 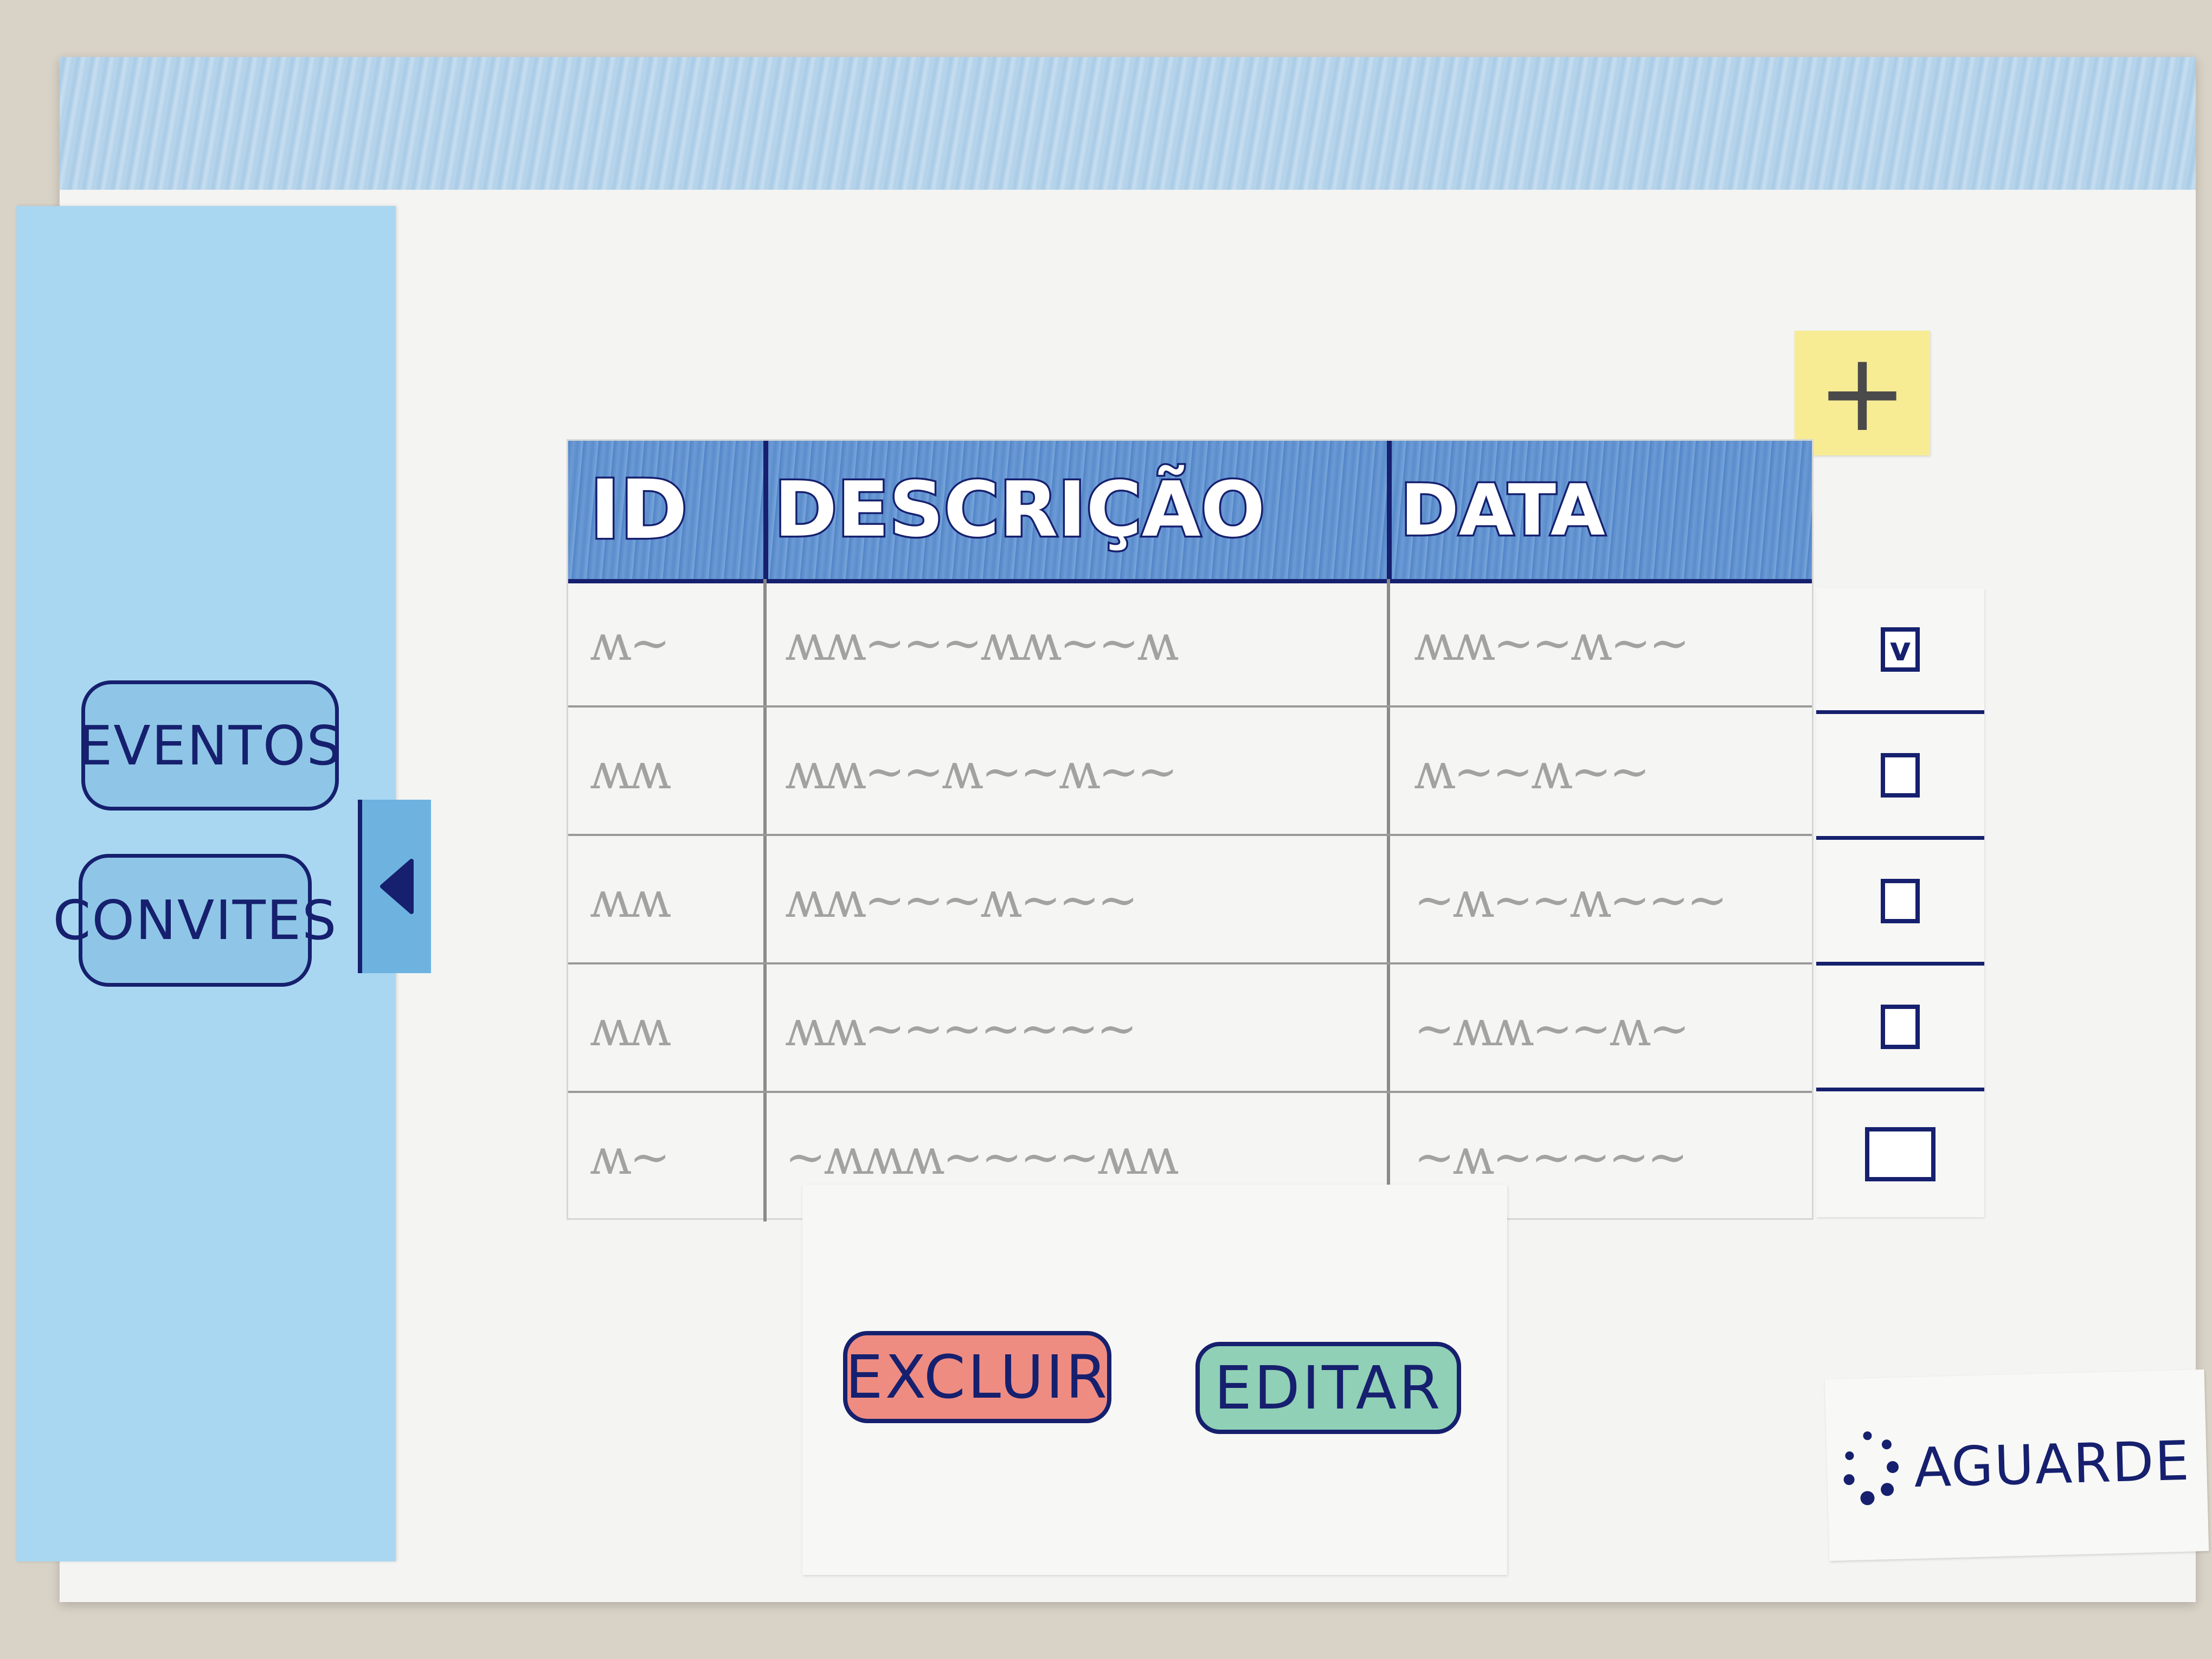 I want to click on sidebar-tab, so click(x=31, y=850).